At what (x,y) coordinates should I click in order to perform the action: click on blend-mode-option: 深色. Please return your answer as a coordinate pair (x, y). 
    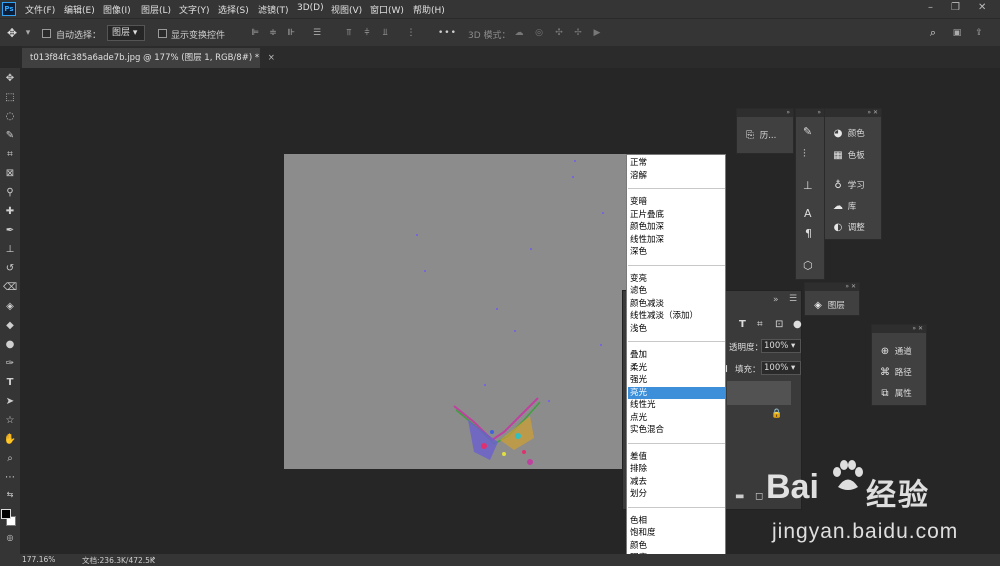
    Looking at the image, I should click on (676, 252).